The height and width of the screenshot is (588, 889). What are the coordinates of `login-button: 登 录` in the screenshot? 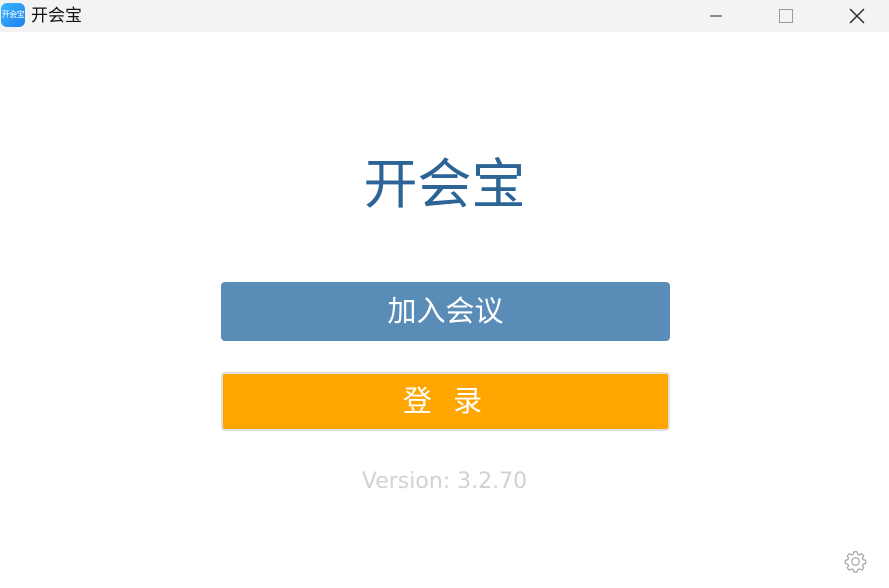 It's located at (445, 401).